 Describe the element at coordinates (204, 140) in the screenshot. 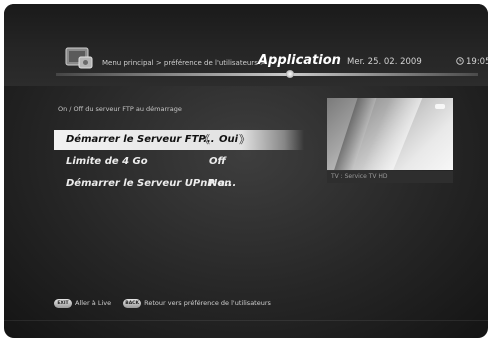

I see `arrow-left-icon: 《` at that location.